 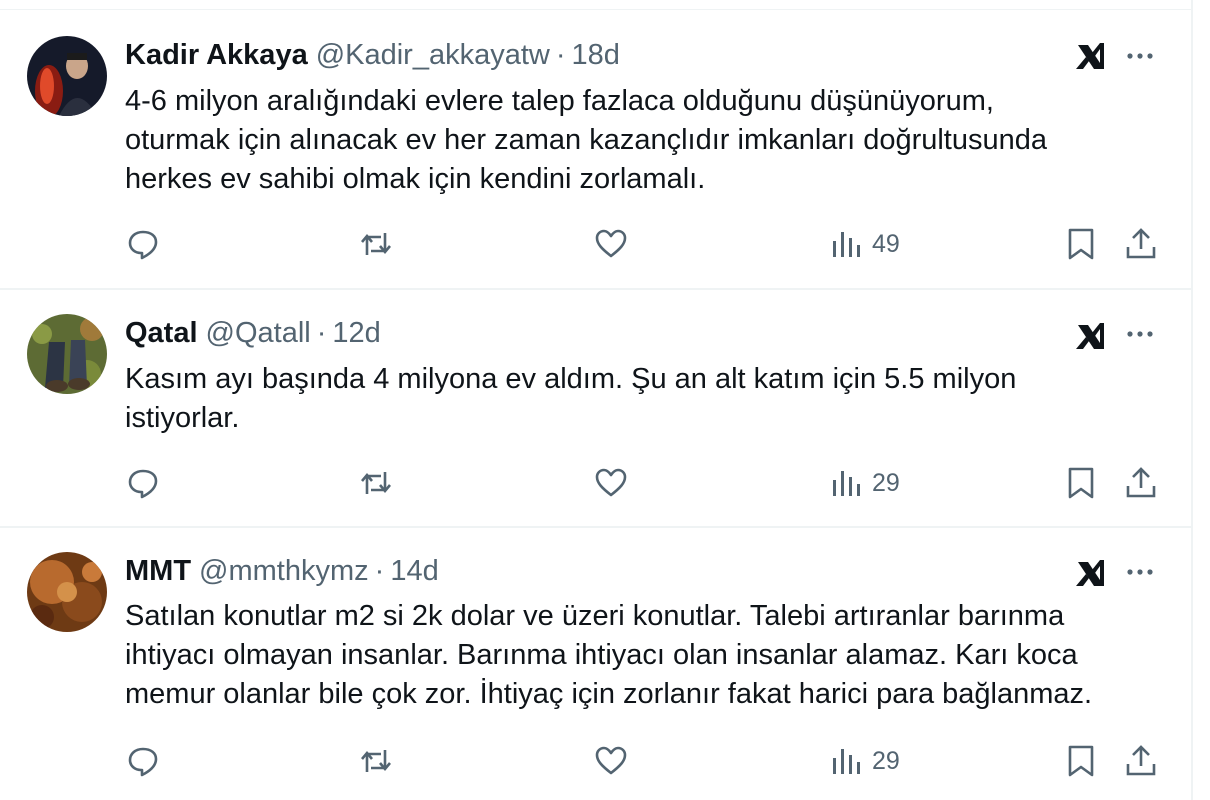 I want to click on author-handle: @Qatall, so click(x=258, y=333).